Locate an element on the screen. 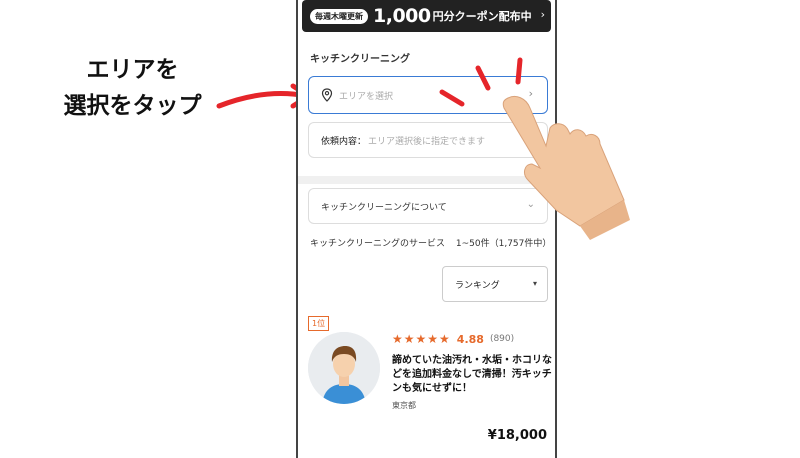  coupon-banner: 毎週木曜更新 1,000 円分クーポン配布中 › is located at coordinates (426, 16).